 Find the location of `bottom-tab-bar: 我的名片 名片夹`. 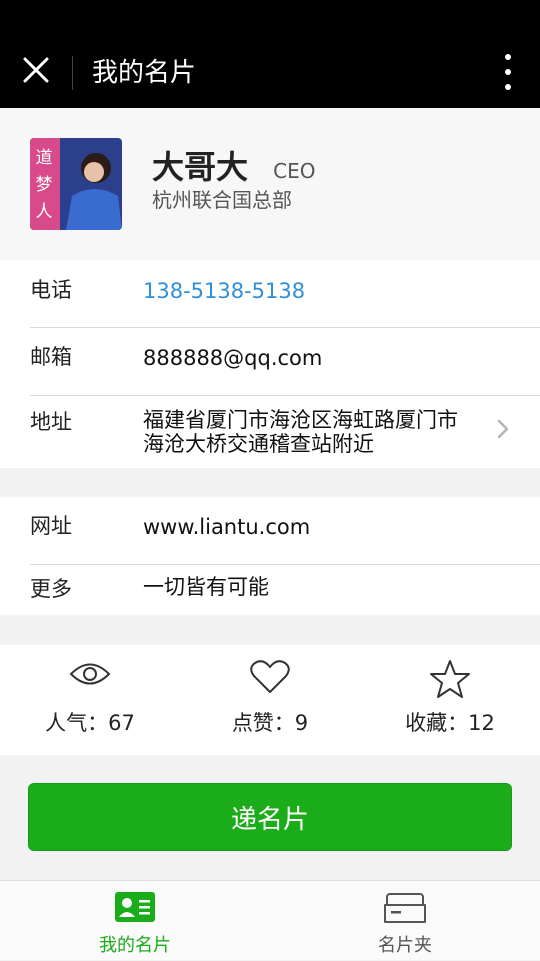

bottom-tab-bar: 我的名片 名片夹 is located at coordinates (270, 920).